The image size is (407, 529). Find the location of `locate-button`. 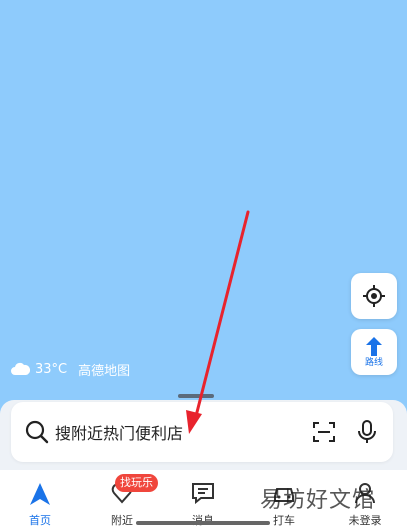

locate-button is located at coordinates (374, 296).